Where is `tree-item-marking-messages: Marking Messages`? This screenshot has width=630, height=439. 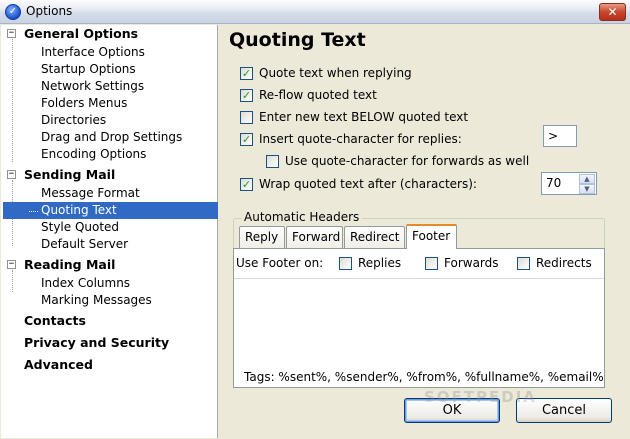
tree-item-marking-messages: Marking Messages is located at coordinates (96, 300).